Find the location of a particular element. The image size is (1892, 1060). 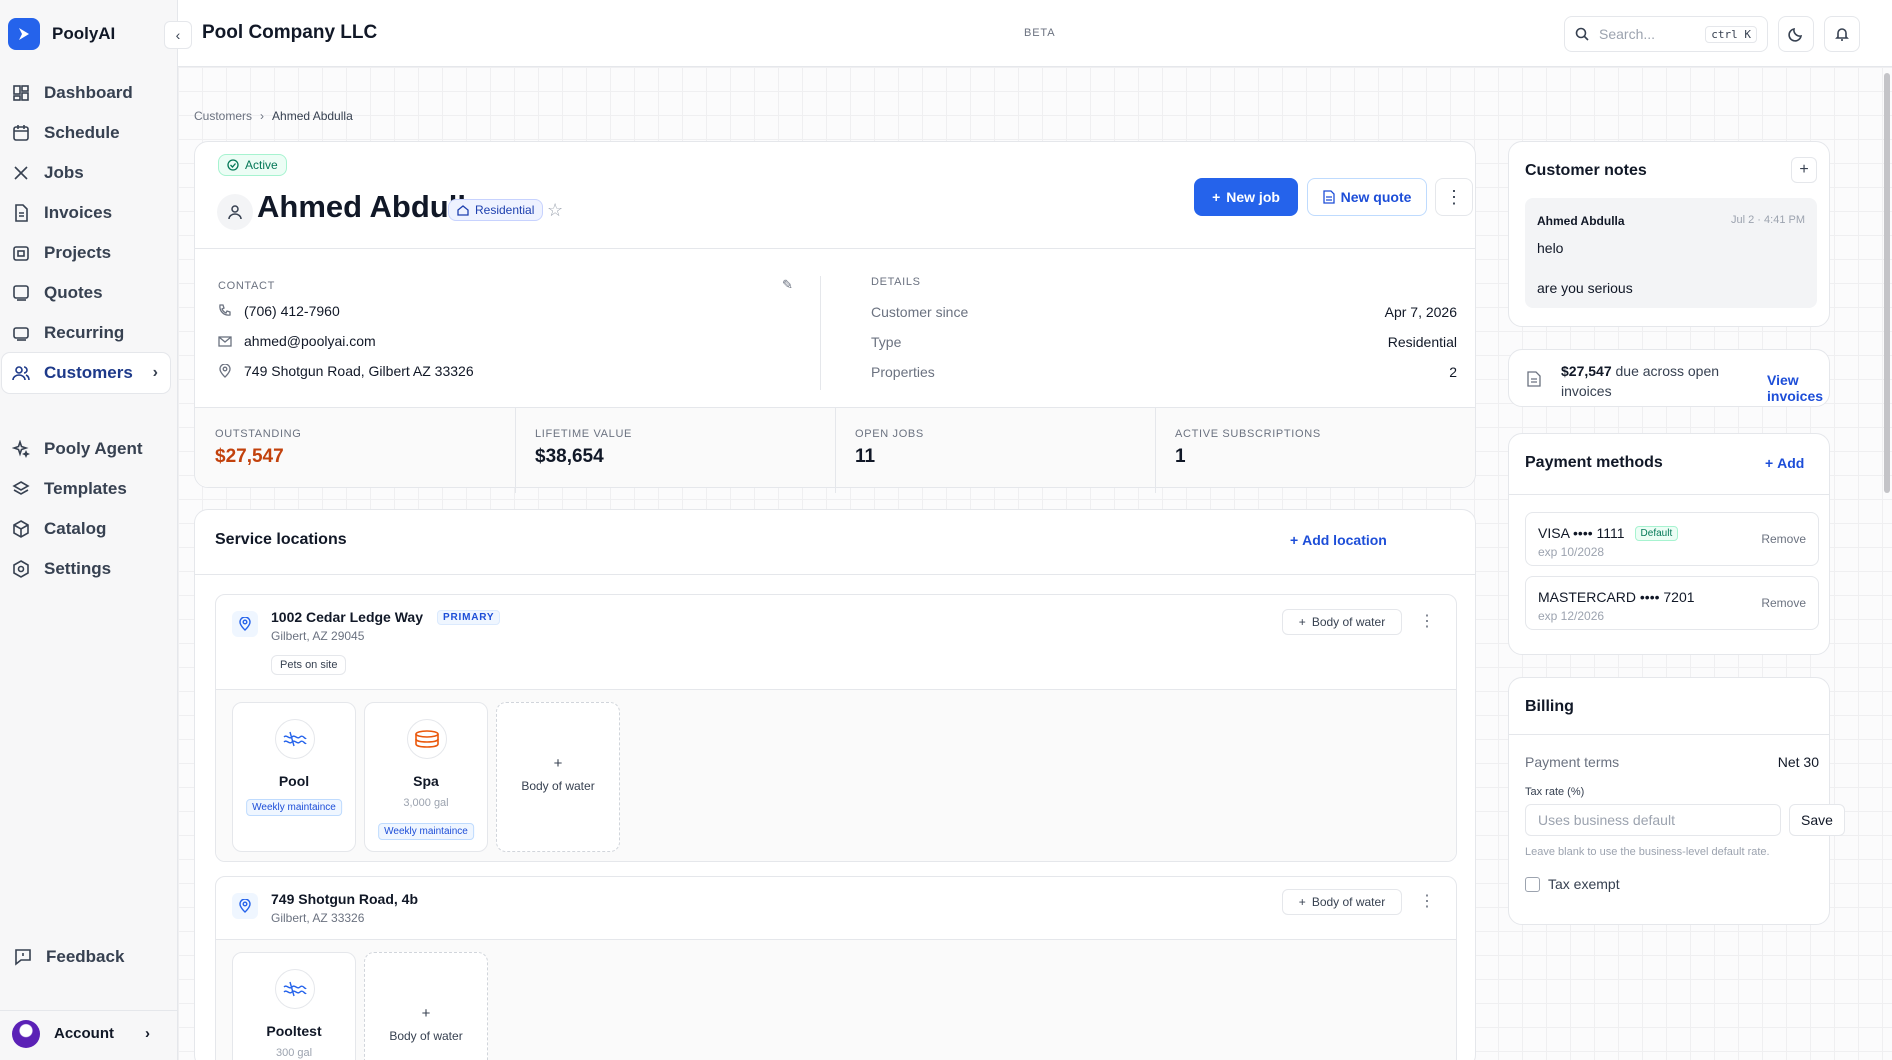

tax-rate-input: Uses business default is located at coordinates (1653, 820).